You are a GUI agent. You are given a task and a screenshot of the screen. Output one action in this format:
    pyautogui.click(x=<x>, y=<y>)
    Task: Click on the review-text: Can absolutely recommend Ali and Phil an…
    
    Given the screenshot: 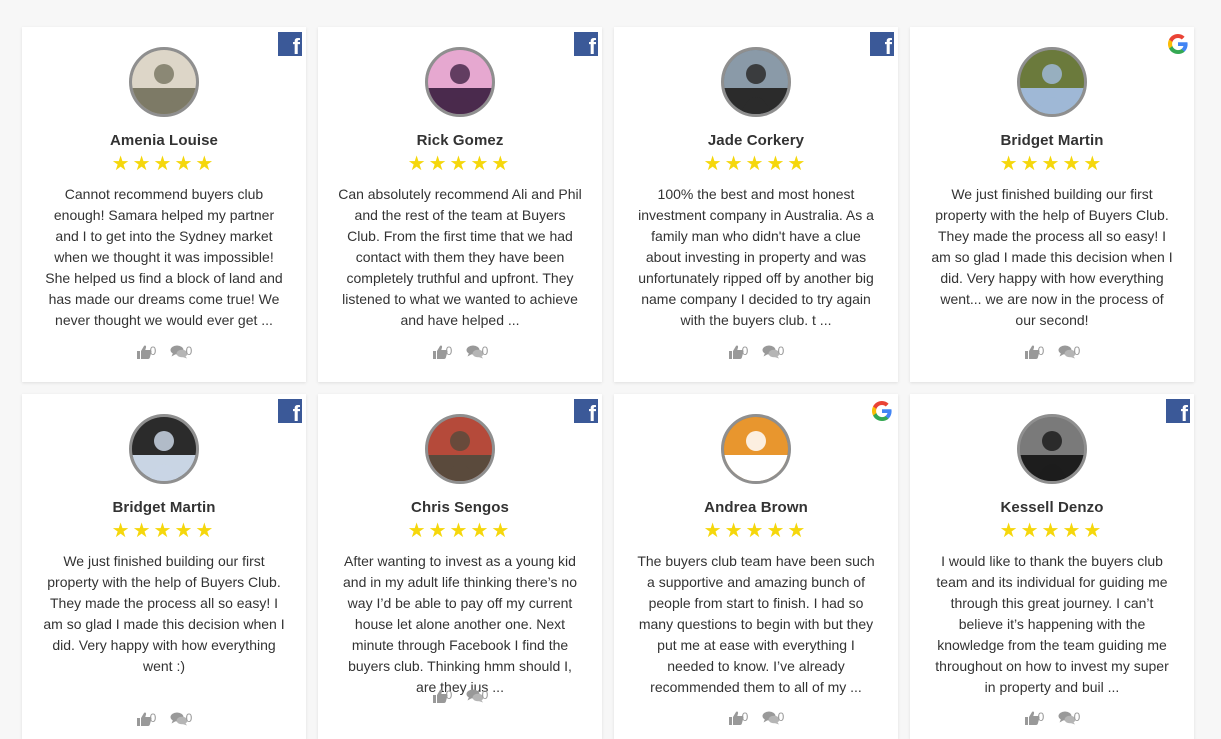 What is the action you would take?
    pyautogui.click(x=460, y=257)
    